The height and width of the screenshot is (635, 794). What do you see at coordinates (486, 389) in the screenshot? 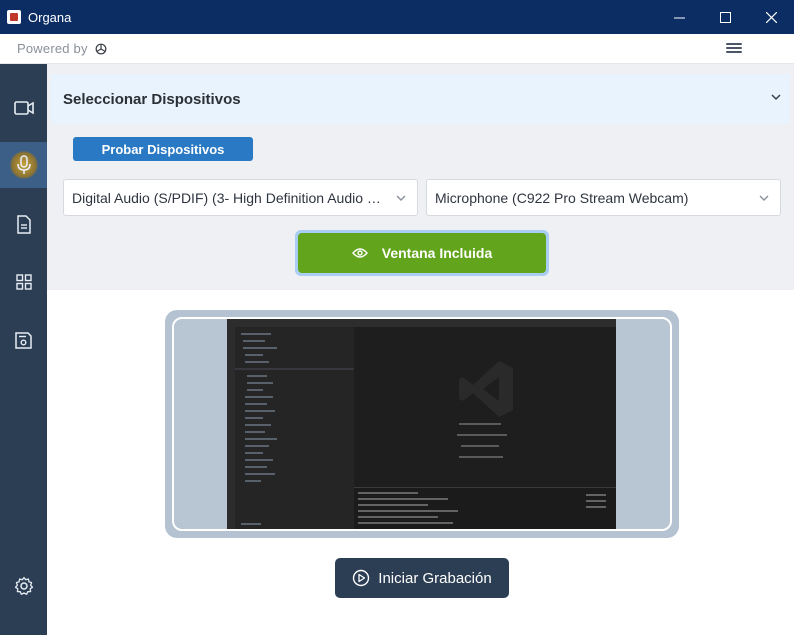
I see `vscode-logo-icon` at bounding box center [486, 389].